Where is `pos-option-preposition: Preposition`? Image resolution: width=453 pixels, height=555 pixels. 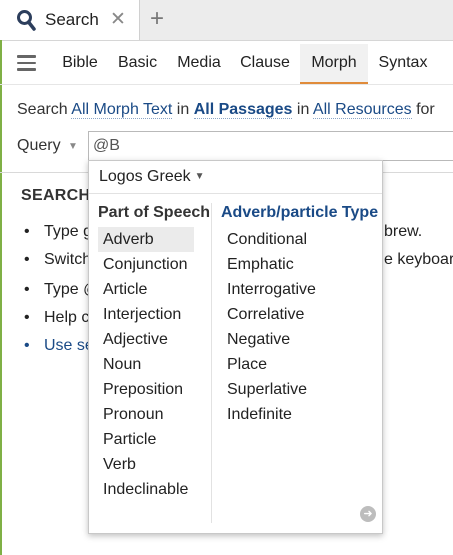 pos-option-preposition: Preposition is located at coordinates (146, 389).